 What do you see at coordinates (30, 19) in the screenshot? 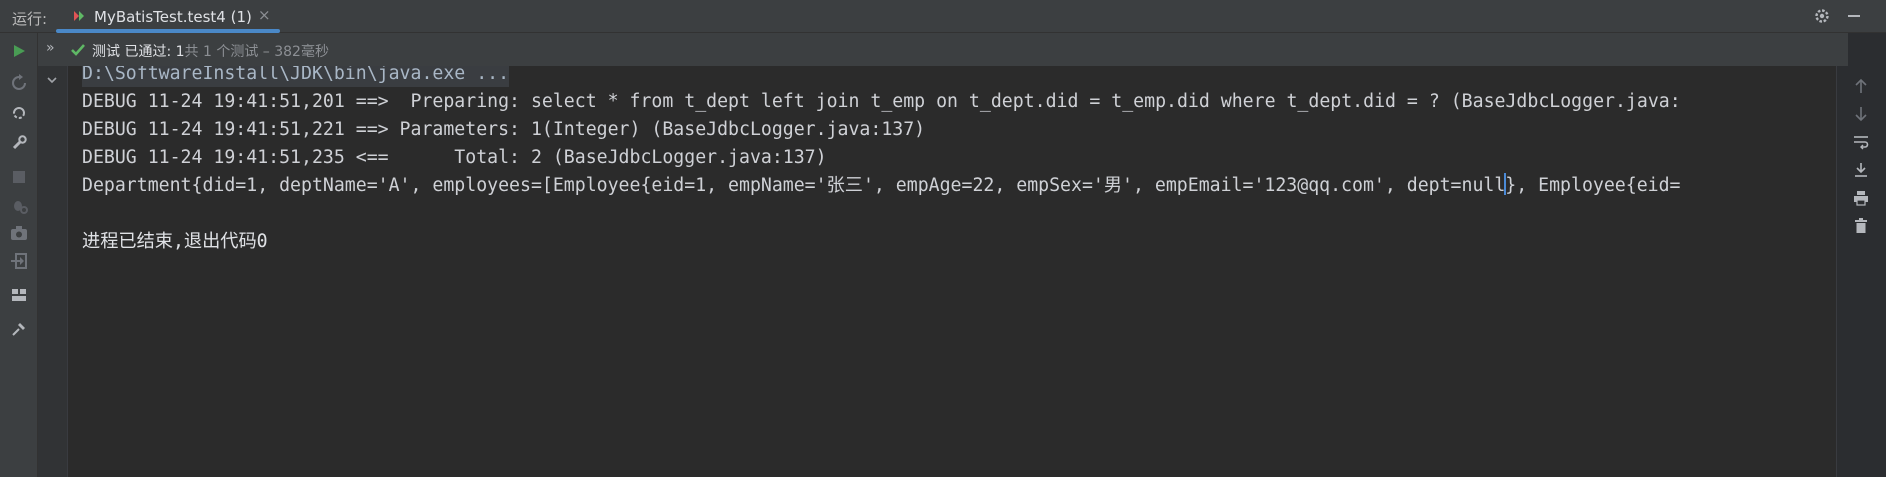
I see `run-label: 运行:` at bounding box center [30, 19].